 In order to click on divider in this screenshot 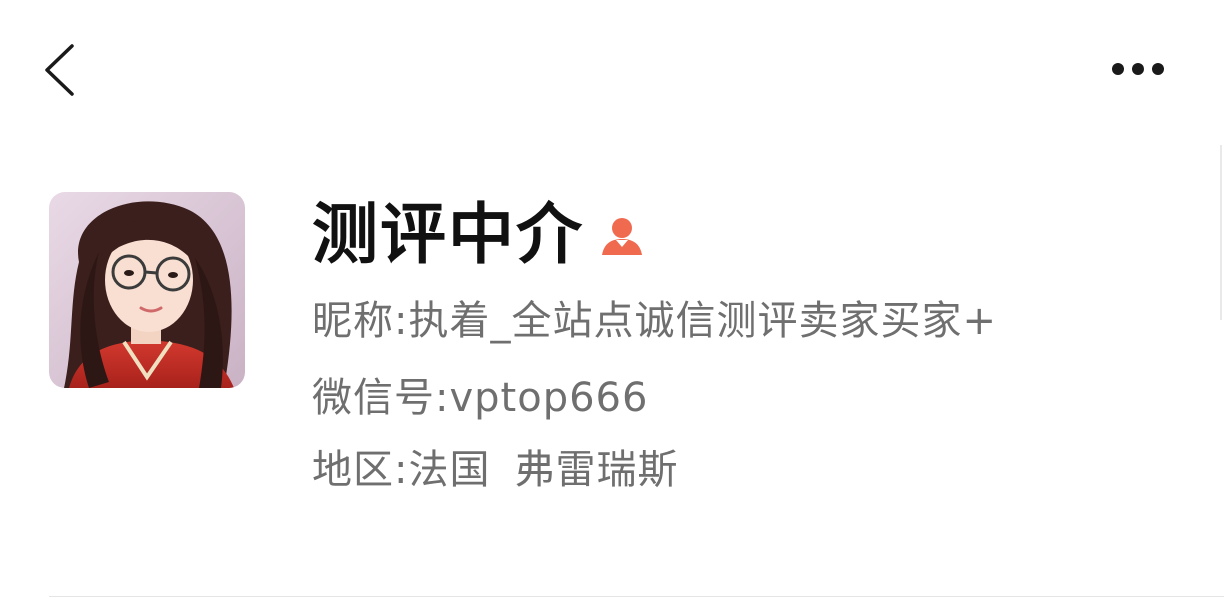, I will do `click(636, 596)`.